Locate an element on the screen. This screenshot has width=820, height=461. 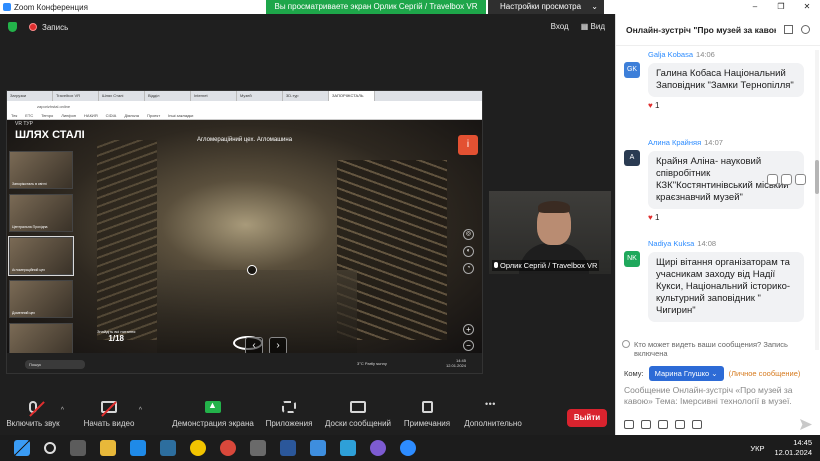
task-view-icon is located at coordinates (78, 448).